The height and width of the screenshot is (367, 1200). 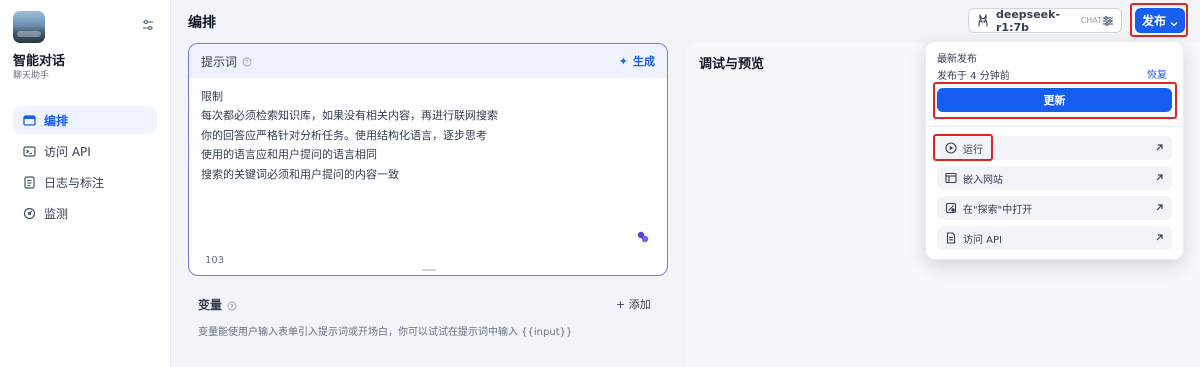 What do you see at coordinates (85, 213) in the screenshot?
I see `sidebar-item-monitor: 监测` at bounding box center [85, 213].